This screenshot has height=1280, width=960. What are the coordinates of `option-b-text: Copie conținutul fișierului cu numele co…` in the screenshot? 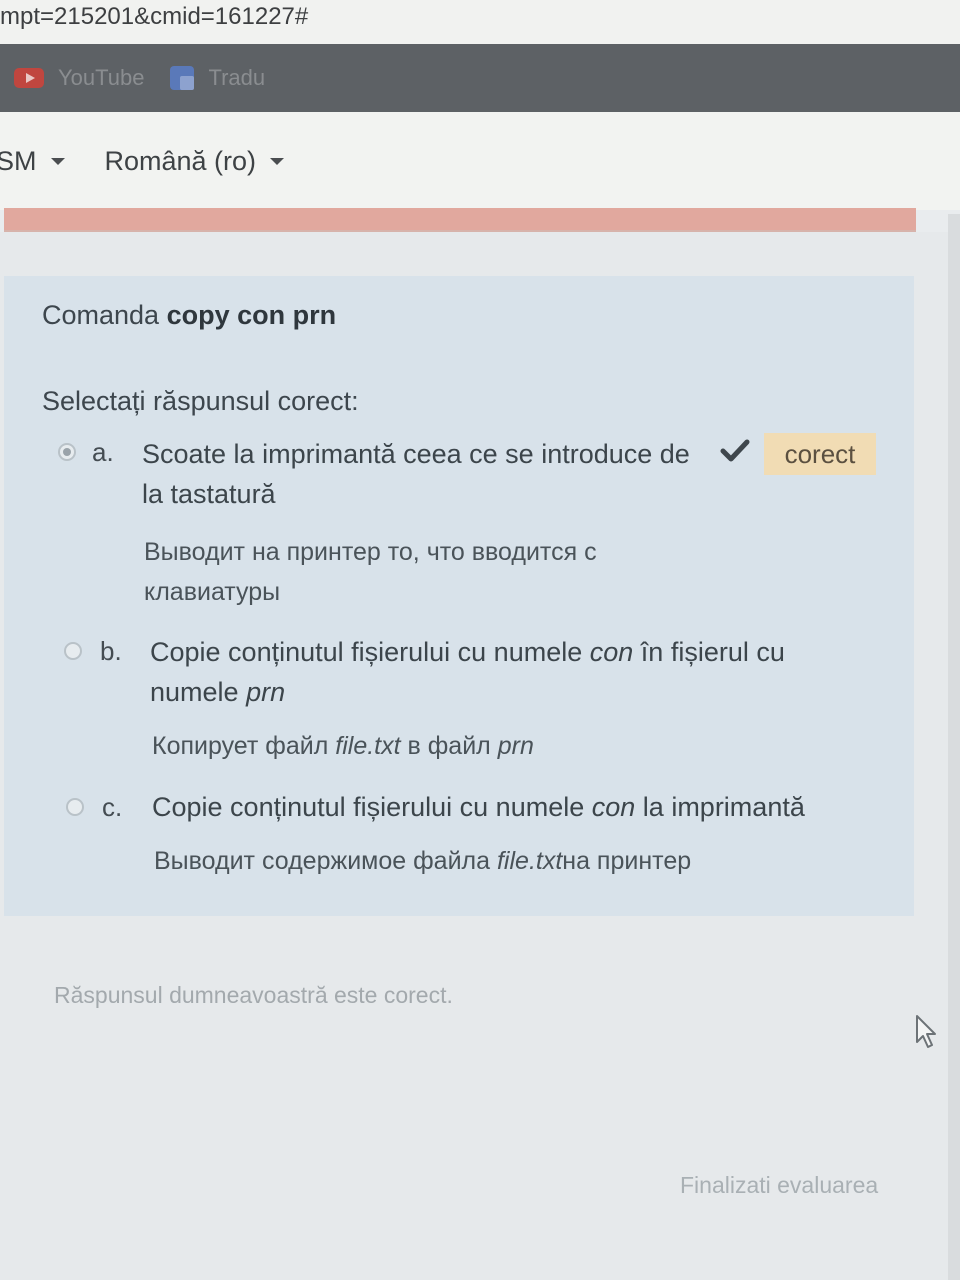 It's located at (467, 672).